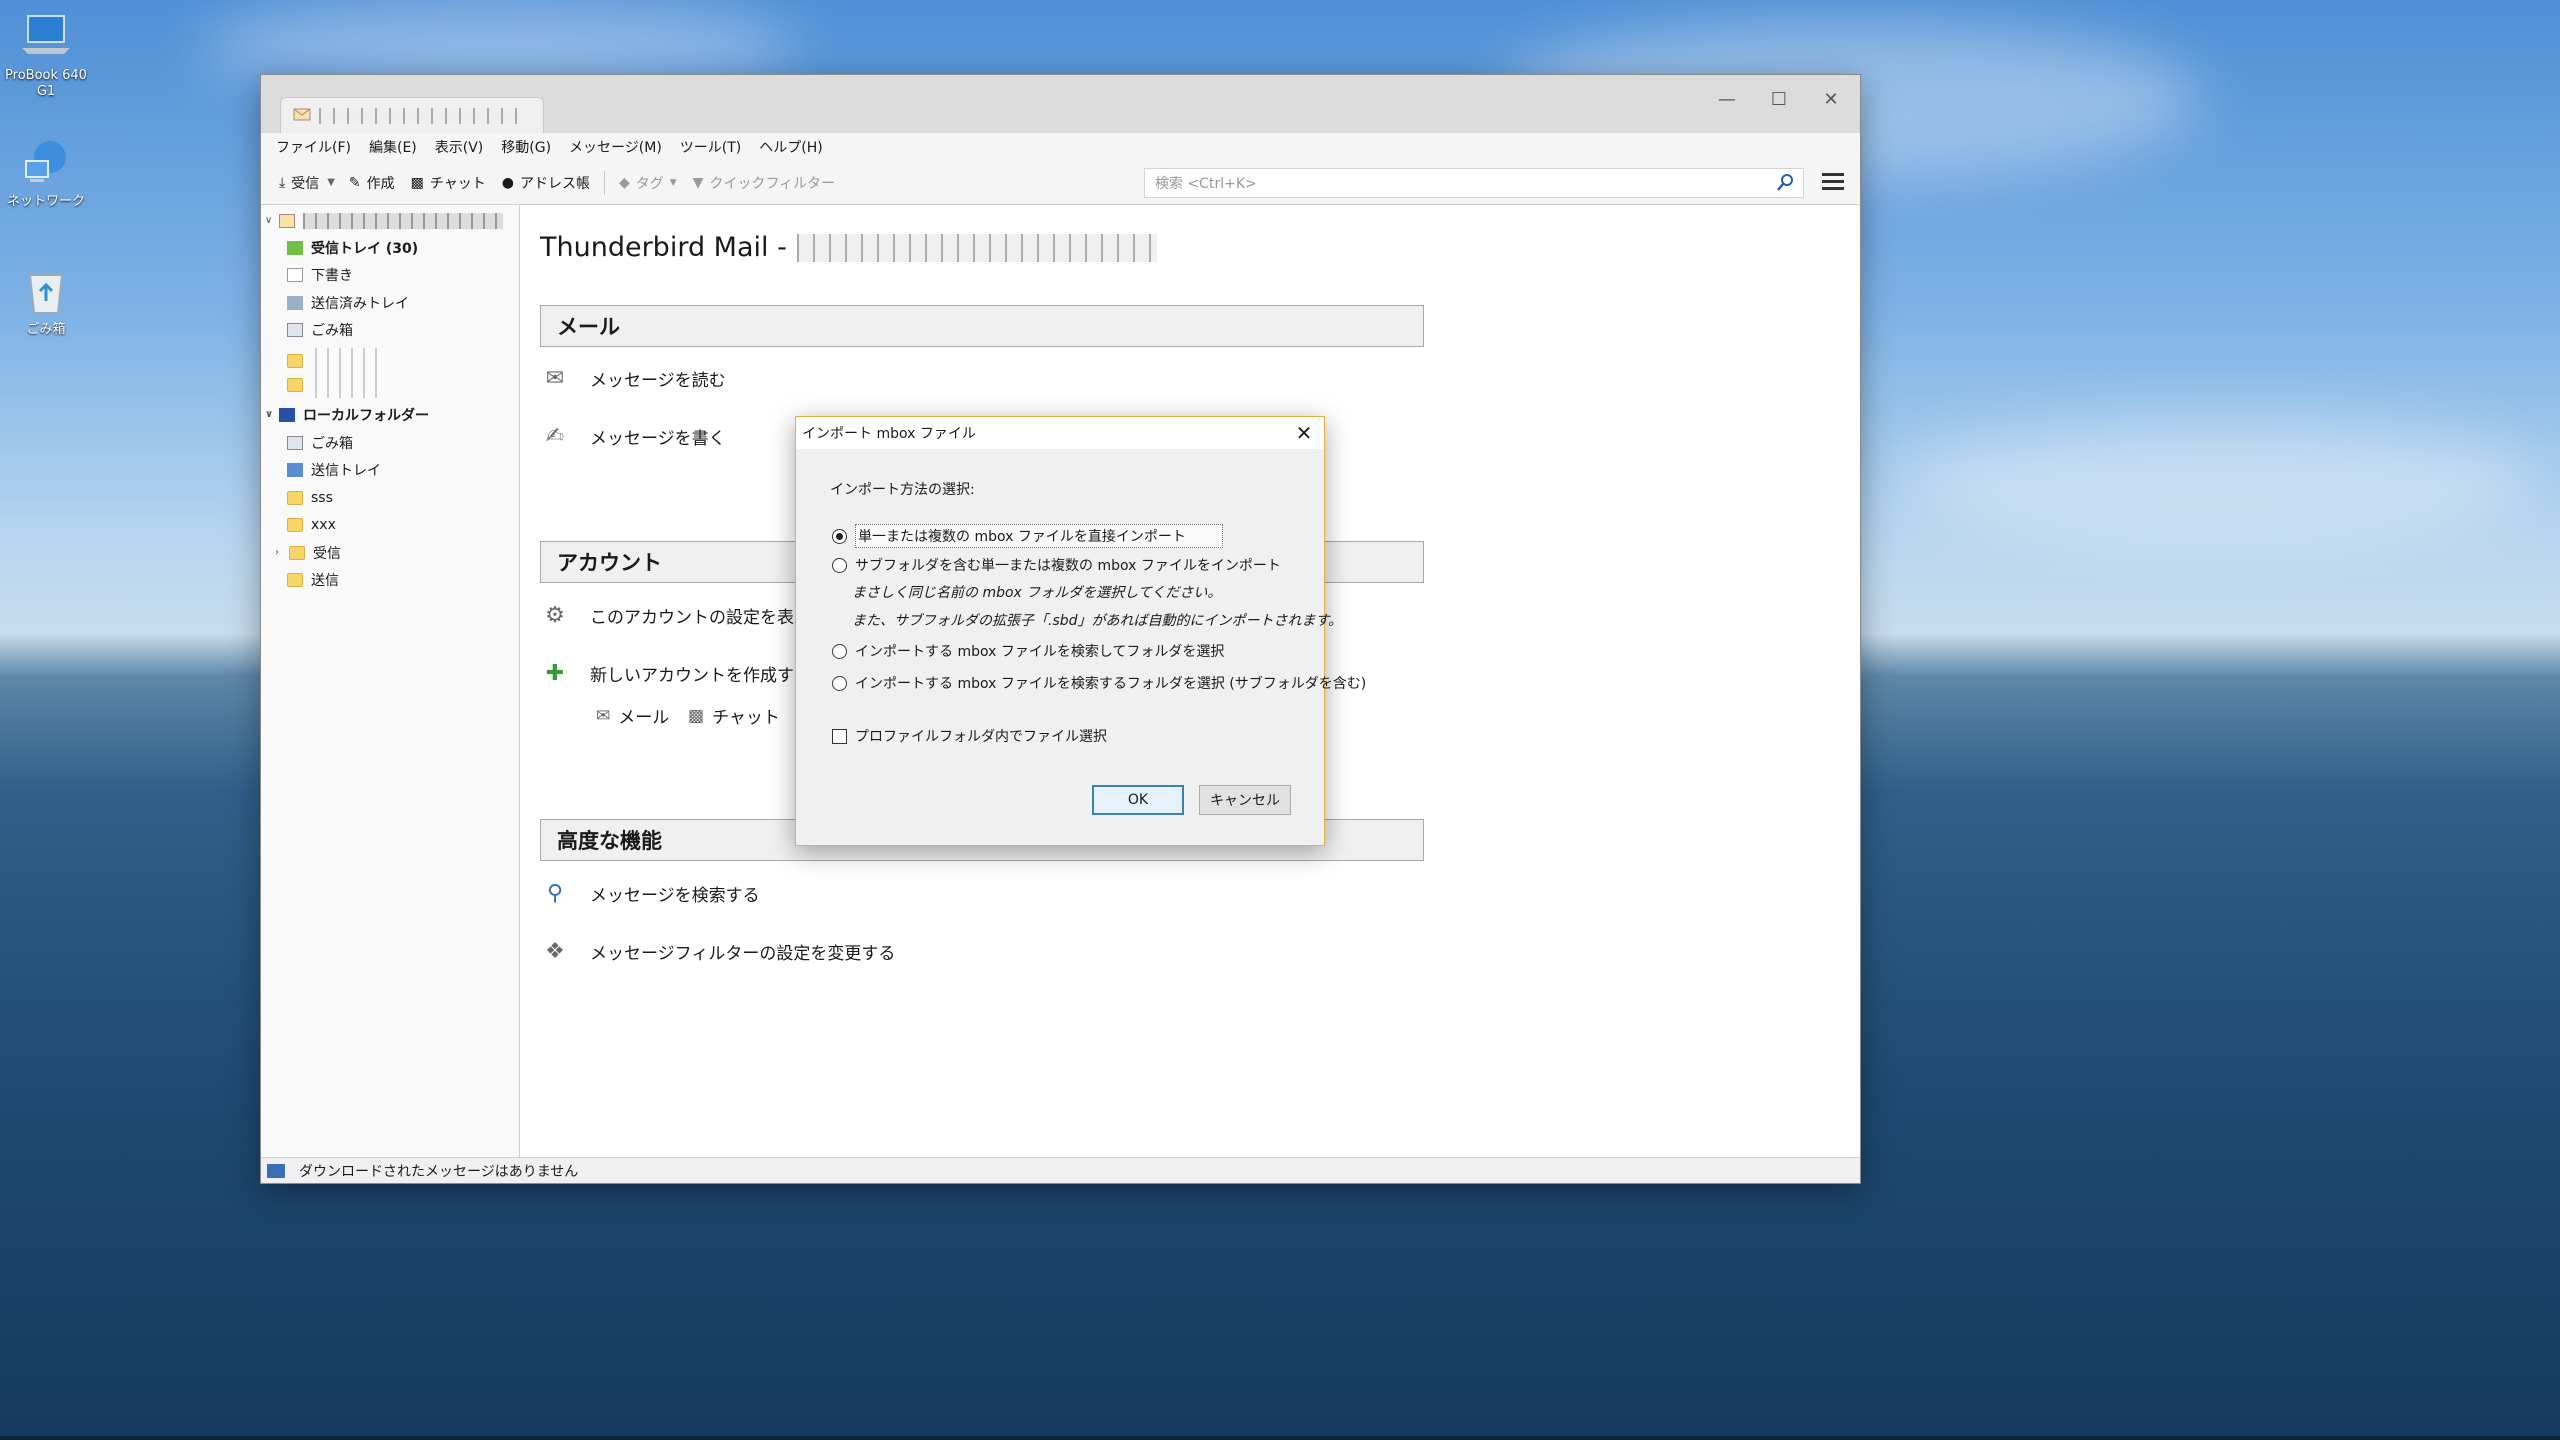 This screenshot has height=1440, width=2560. I want to click on menu-file: ファイル(F), so click(313, 147).